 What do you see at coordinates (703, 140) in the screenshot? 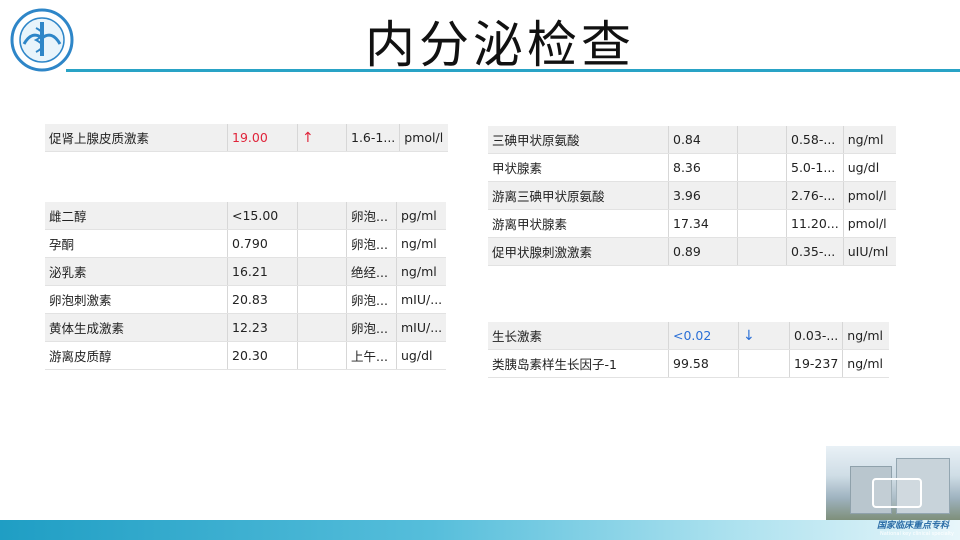
I see `test-value: 0.84` at bounding box center [703, 140].